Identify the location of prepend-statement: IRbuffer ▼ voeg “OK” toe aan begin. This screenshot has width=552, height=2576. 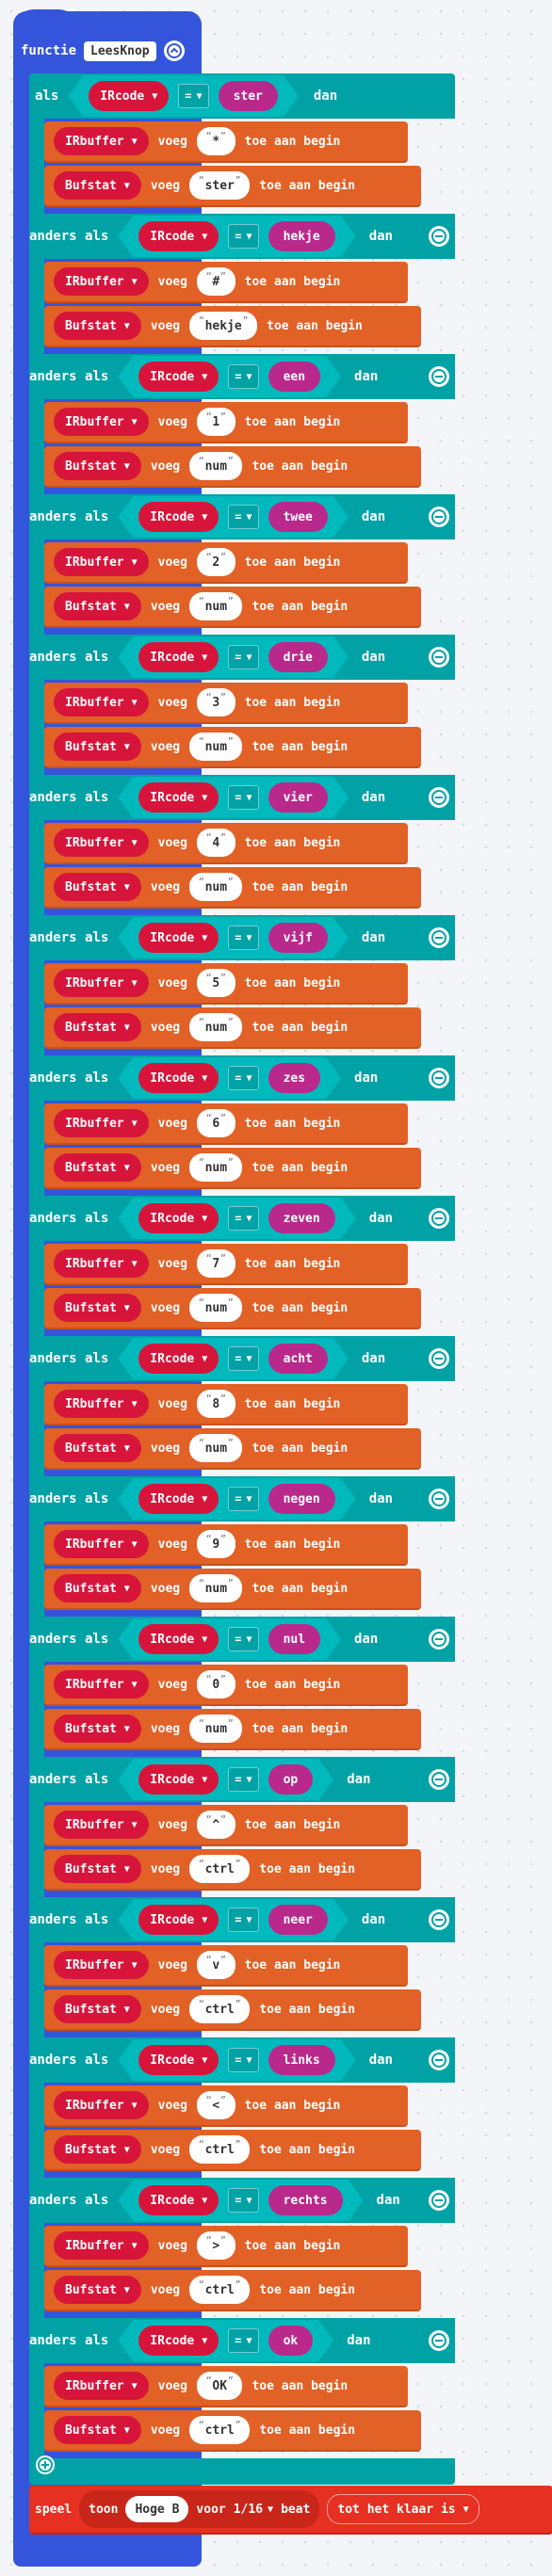
(226, 2386).